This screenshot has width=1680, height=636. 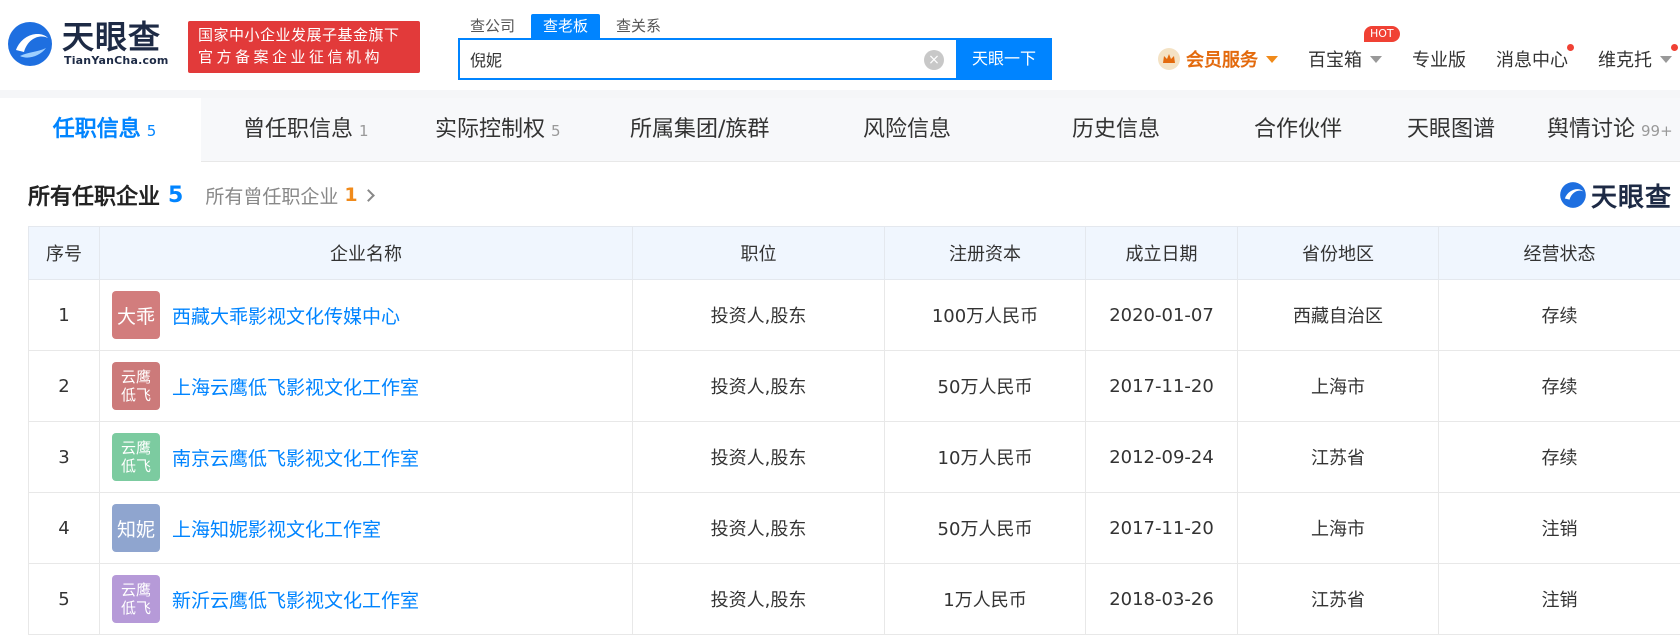 I want to click on vip-service-label: 会员服务, so click(x=1222, y=60).